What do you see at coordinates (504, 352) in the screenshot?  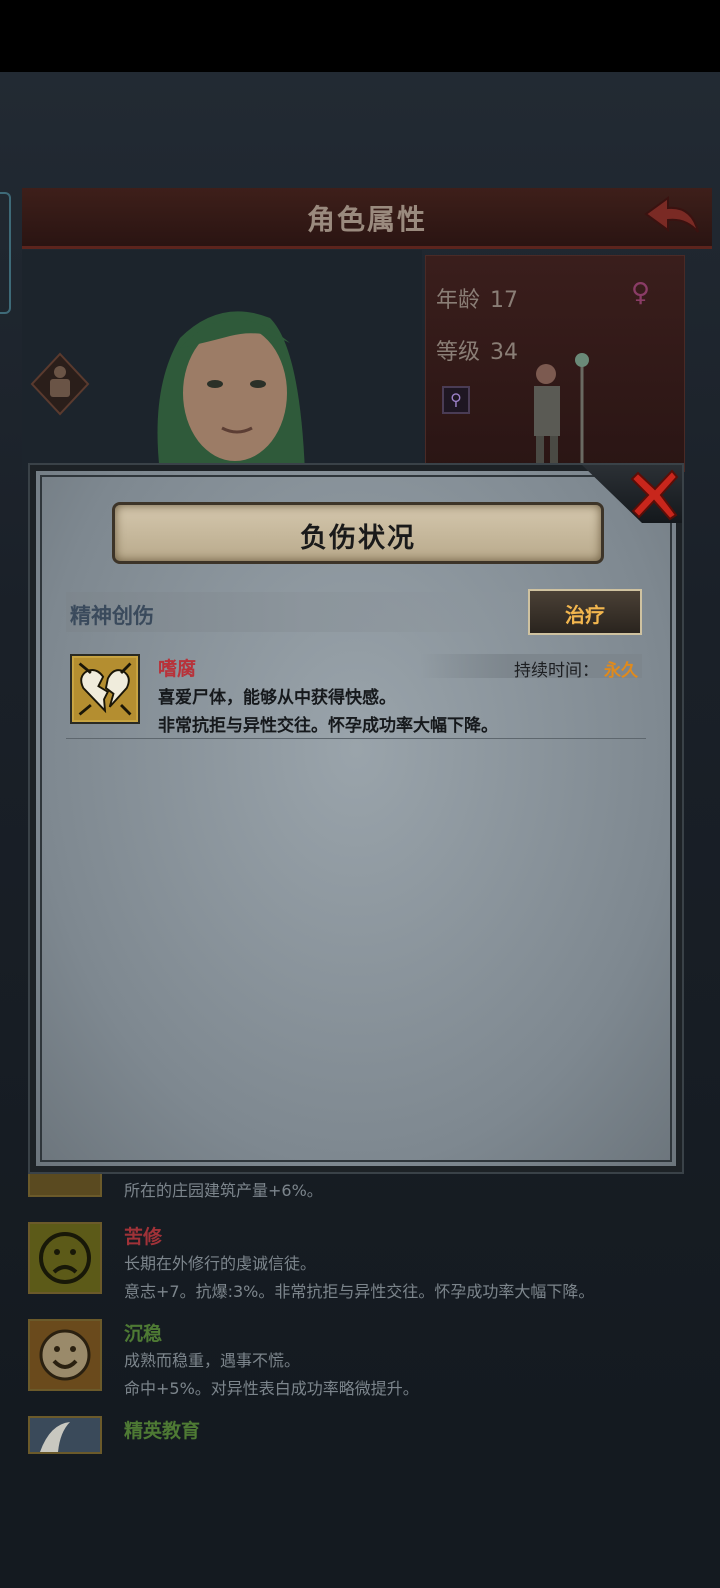 I see `level-value: 34` at bounding box center [504, 352].